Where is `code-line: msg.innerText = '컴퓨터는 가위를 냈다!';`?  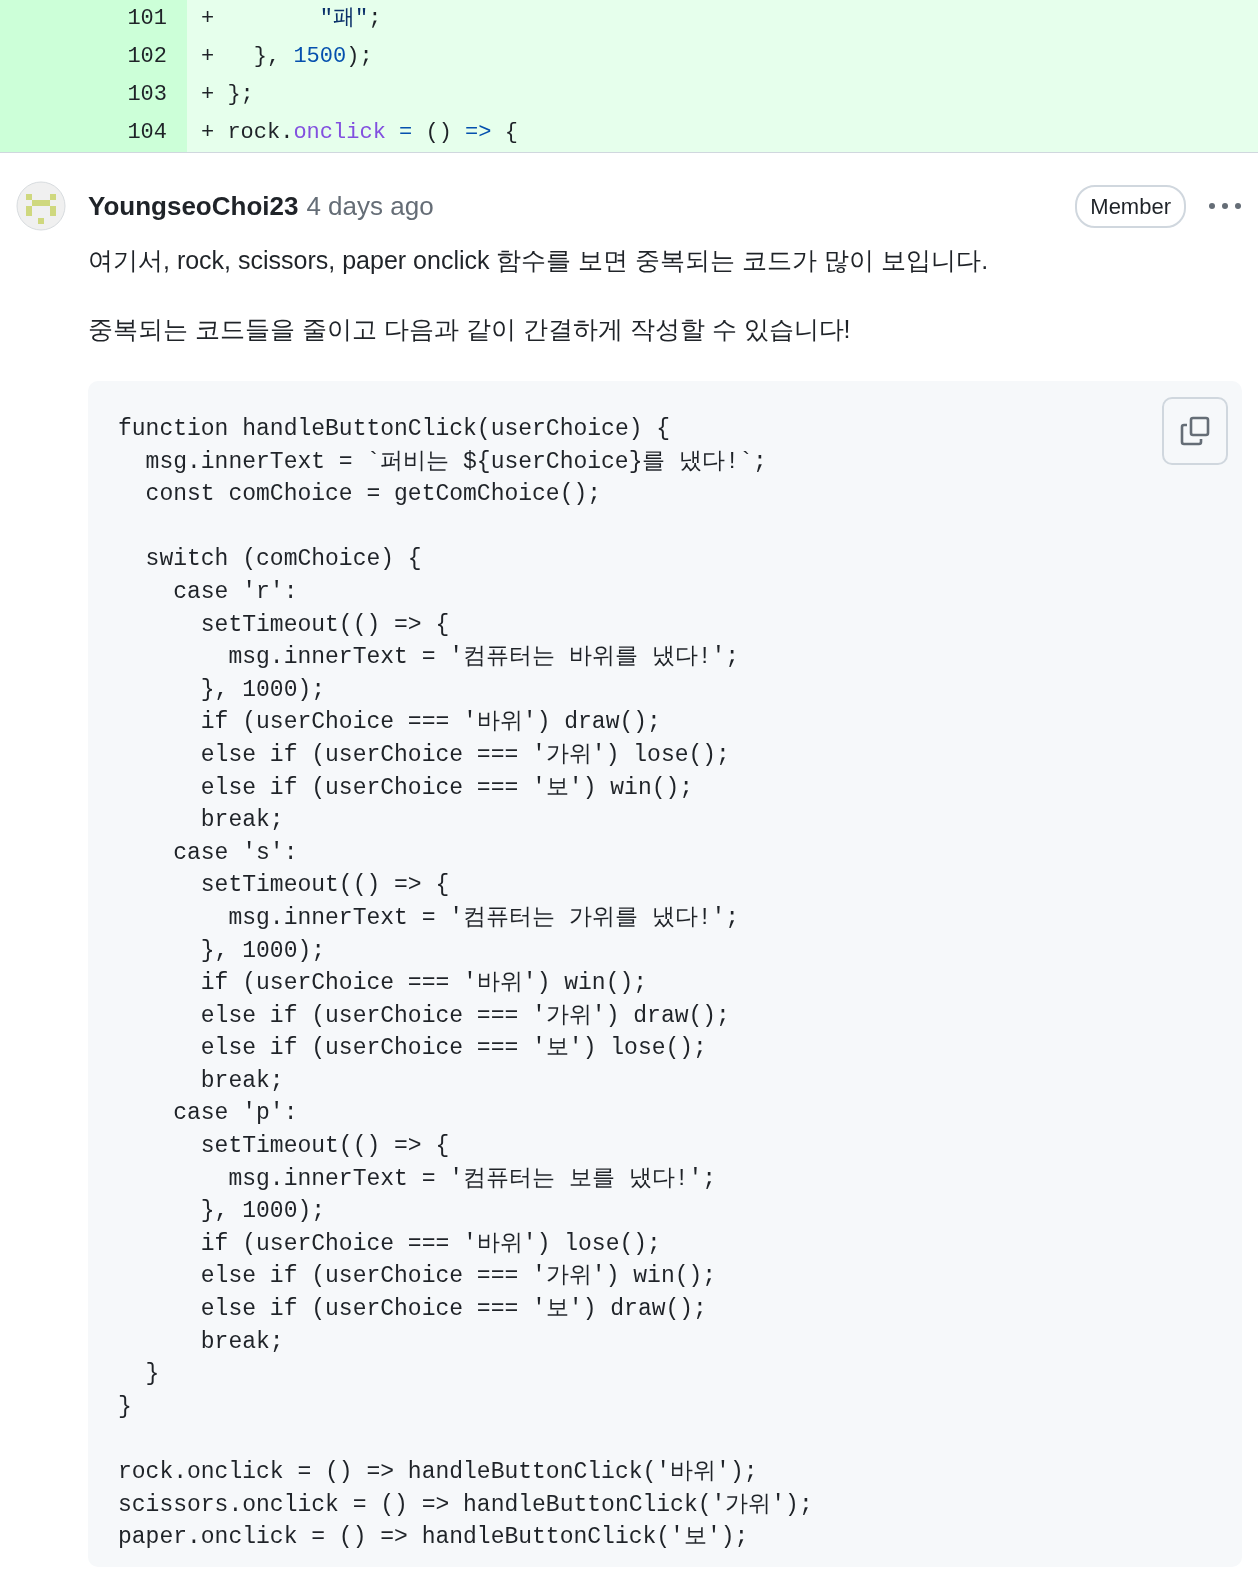
code-line: msg.innerText = '컴퓨터는 가위를 냈다!'; is located at coordinates (483, 918).